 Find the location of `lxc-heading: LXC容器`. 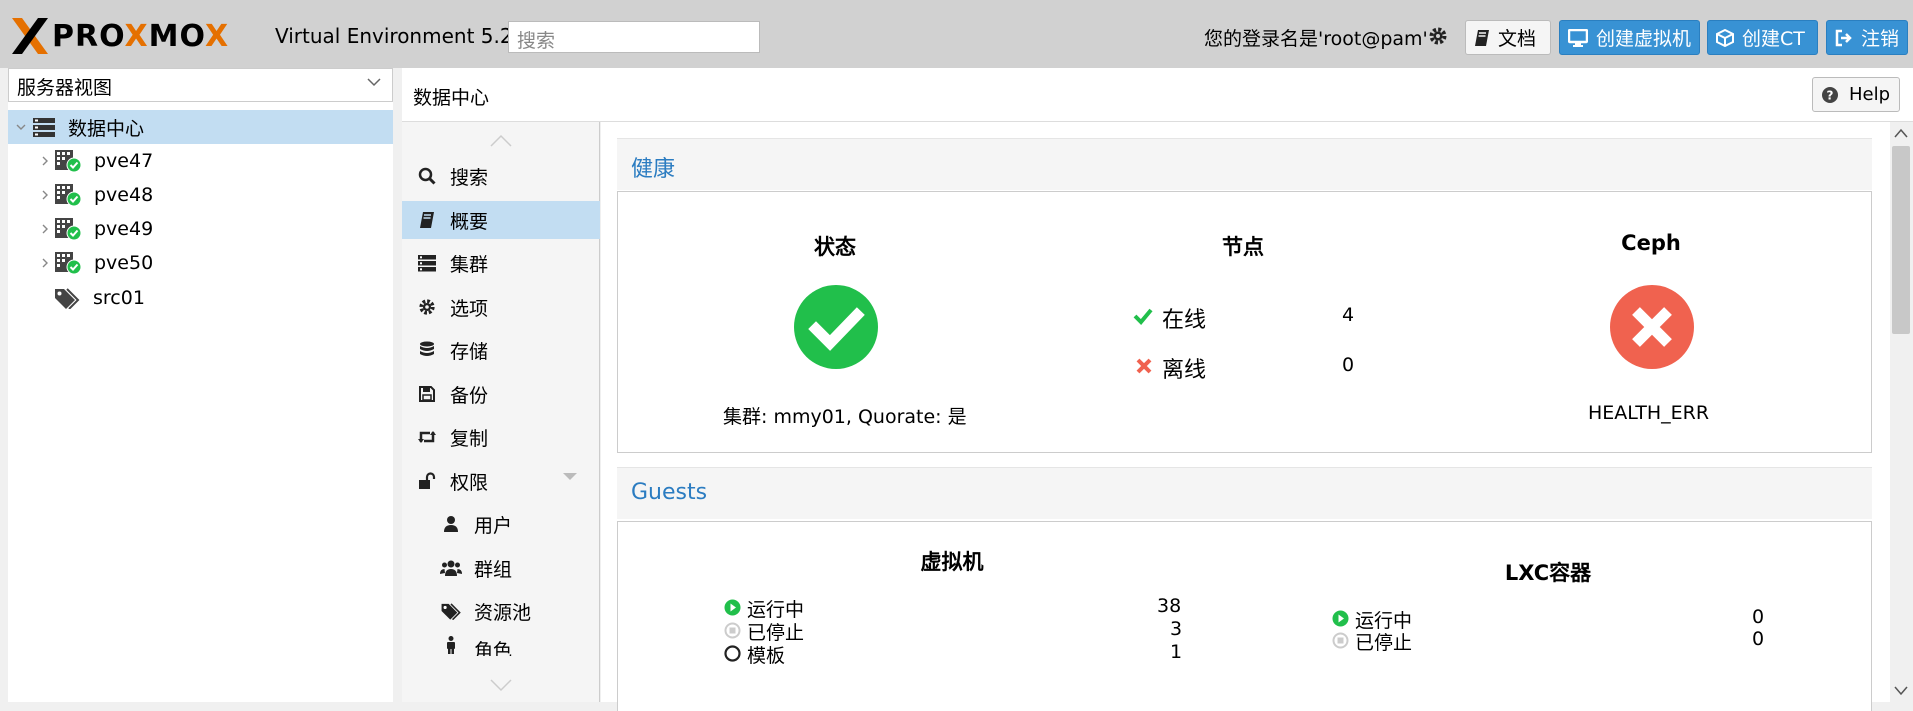

lxc-heading: LXC容器 is located at coordinates (1548, 573).